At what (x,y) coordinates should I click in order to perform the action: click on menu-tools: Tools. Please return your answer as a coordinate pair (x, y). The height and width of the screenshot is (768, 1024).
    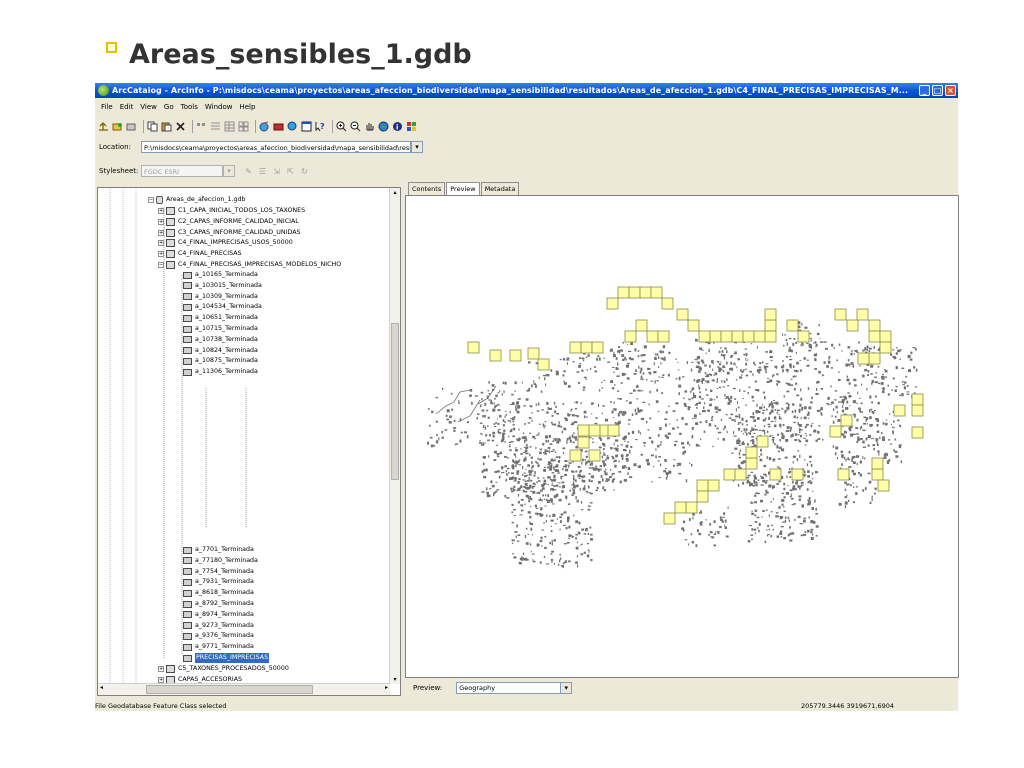
    Looking at the image, I should click on (189, 107).